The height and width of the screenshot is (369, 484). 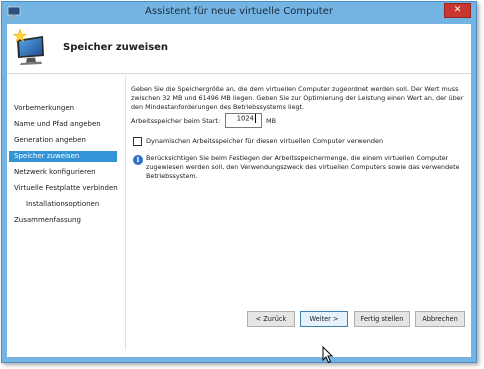 What do you see at coordinates (255, 118) in the screenshot?
I see `text-caret` at bounding box center [255, 118].